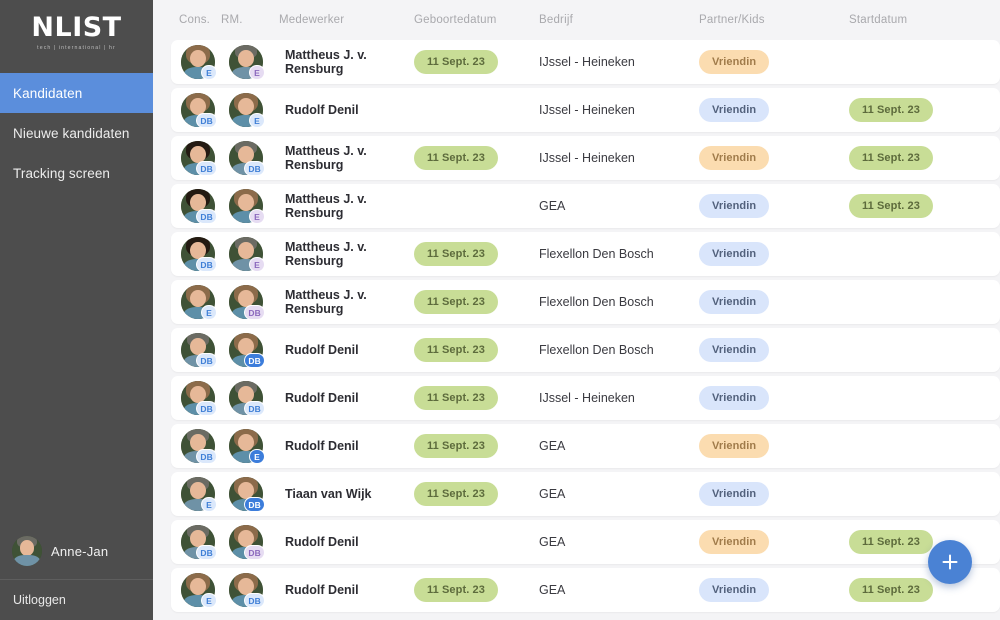  I want to click on startdatum-cell: 11 Sept. 23, so click(924, 542).